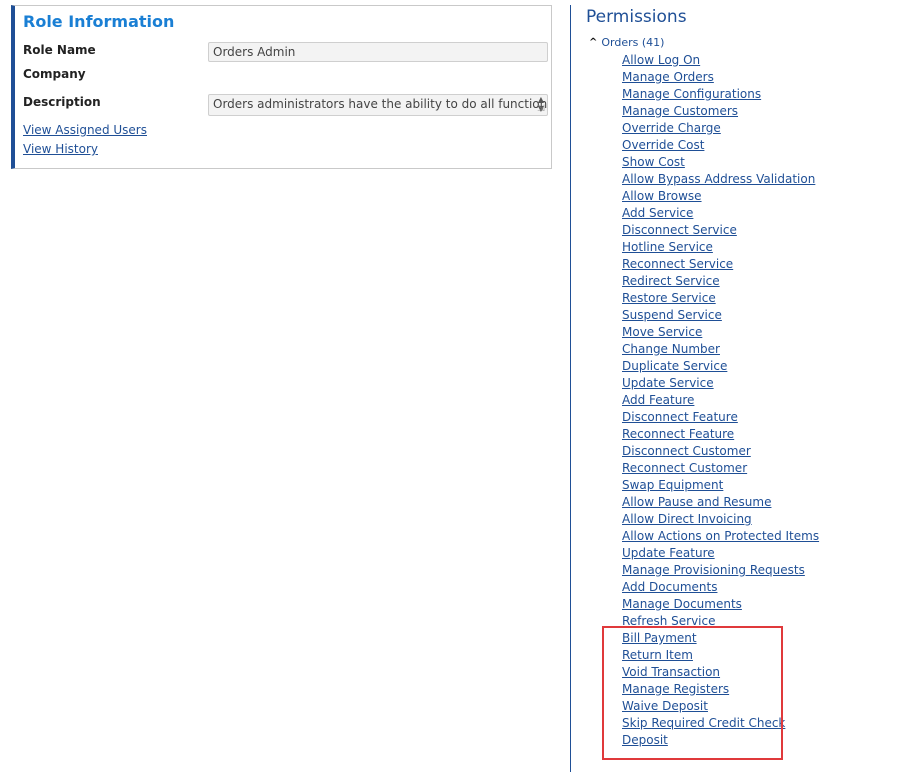 This screenshot has width=908, height=772. I want to click on permission-item: Void Transaction, so click(720, 672).